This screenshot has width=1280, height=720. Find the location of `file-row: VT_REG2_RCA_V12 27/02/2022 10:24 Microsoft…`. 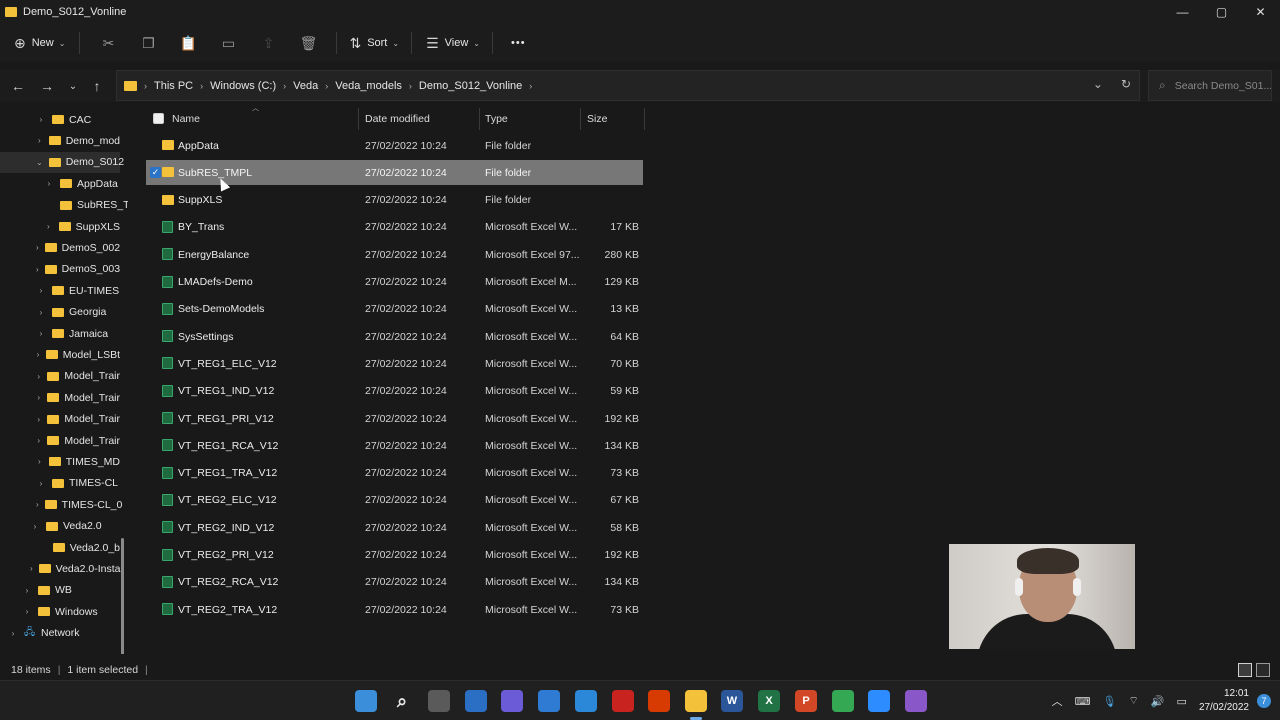

file-row: VT_REG2_RCA_V12 27/02/2022 10:24 Microsoft… is located at coordinates (394, 582).